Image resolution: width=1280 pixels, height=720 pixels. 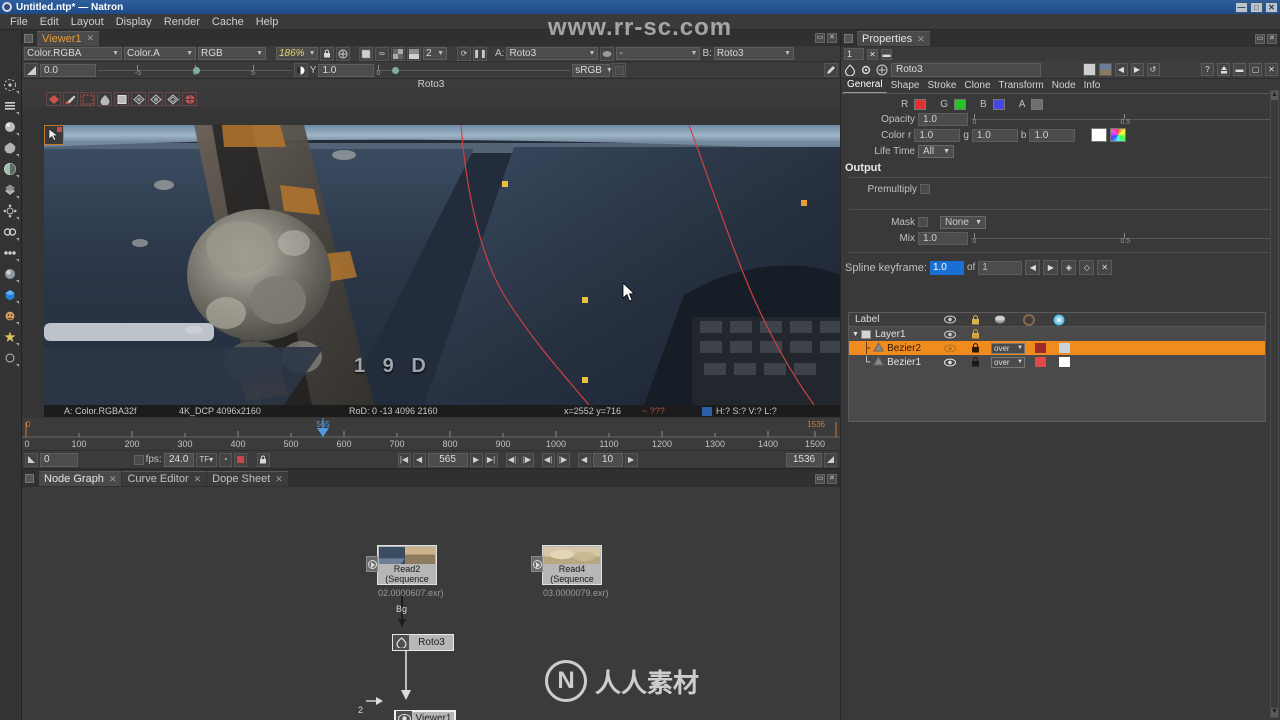 What do you see at coordinates (87, 22) in the screenshot?
I see `menu-layout: Layout` at bounding box center [87, 22].